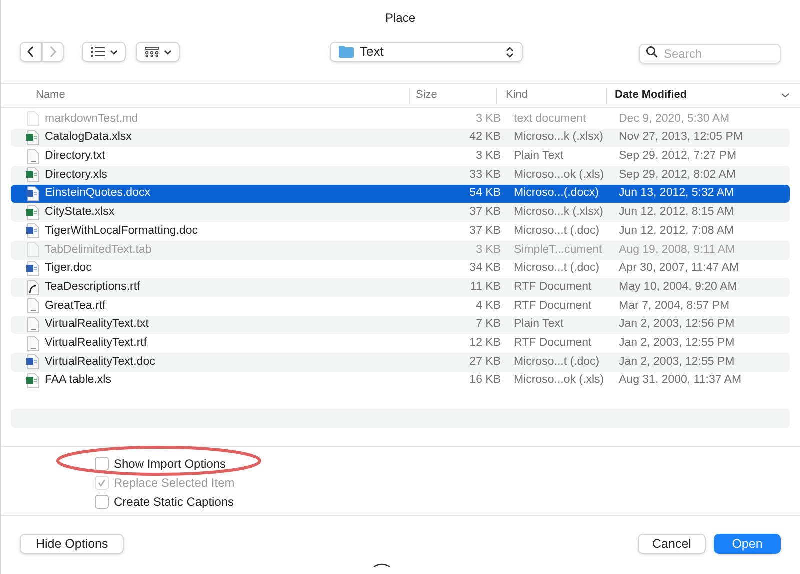 This screenshot has width=800, height=574. Describe the element at coordinates (427, 95) in the screenshot. I see `column-header: Size` at that location.